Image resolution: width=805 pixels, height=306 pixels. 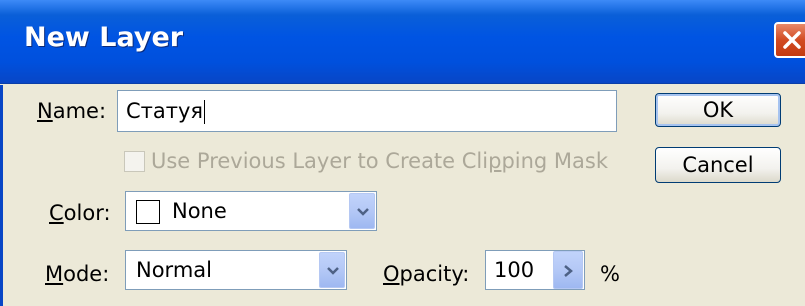 What do you see at coordinates (148, 212) in the screenshot?
I see `color-swatch` at bounding box center [148, 212].